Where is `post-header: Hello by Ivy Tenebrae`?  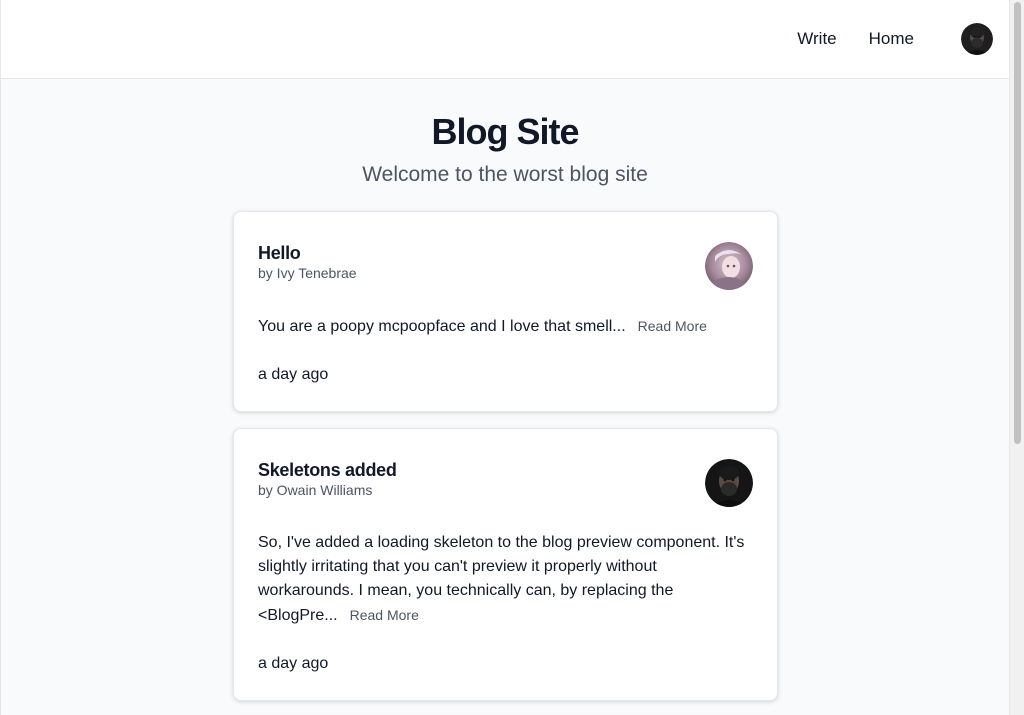 post-header: Hello by Ivy Tenebrae is located at coordinates (505, 266).